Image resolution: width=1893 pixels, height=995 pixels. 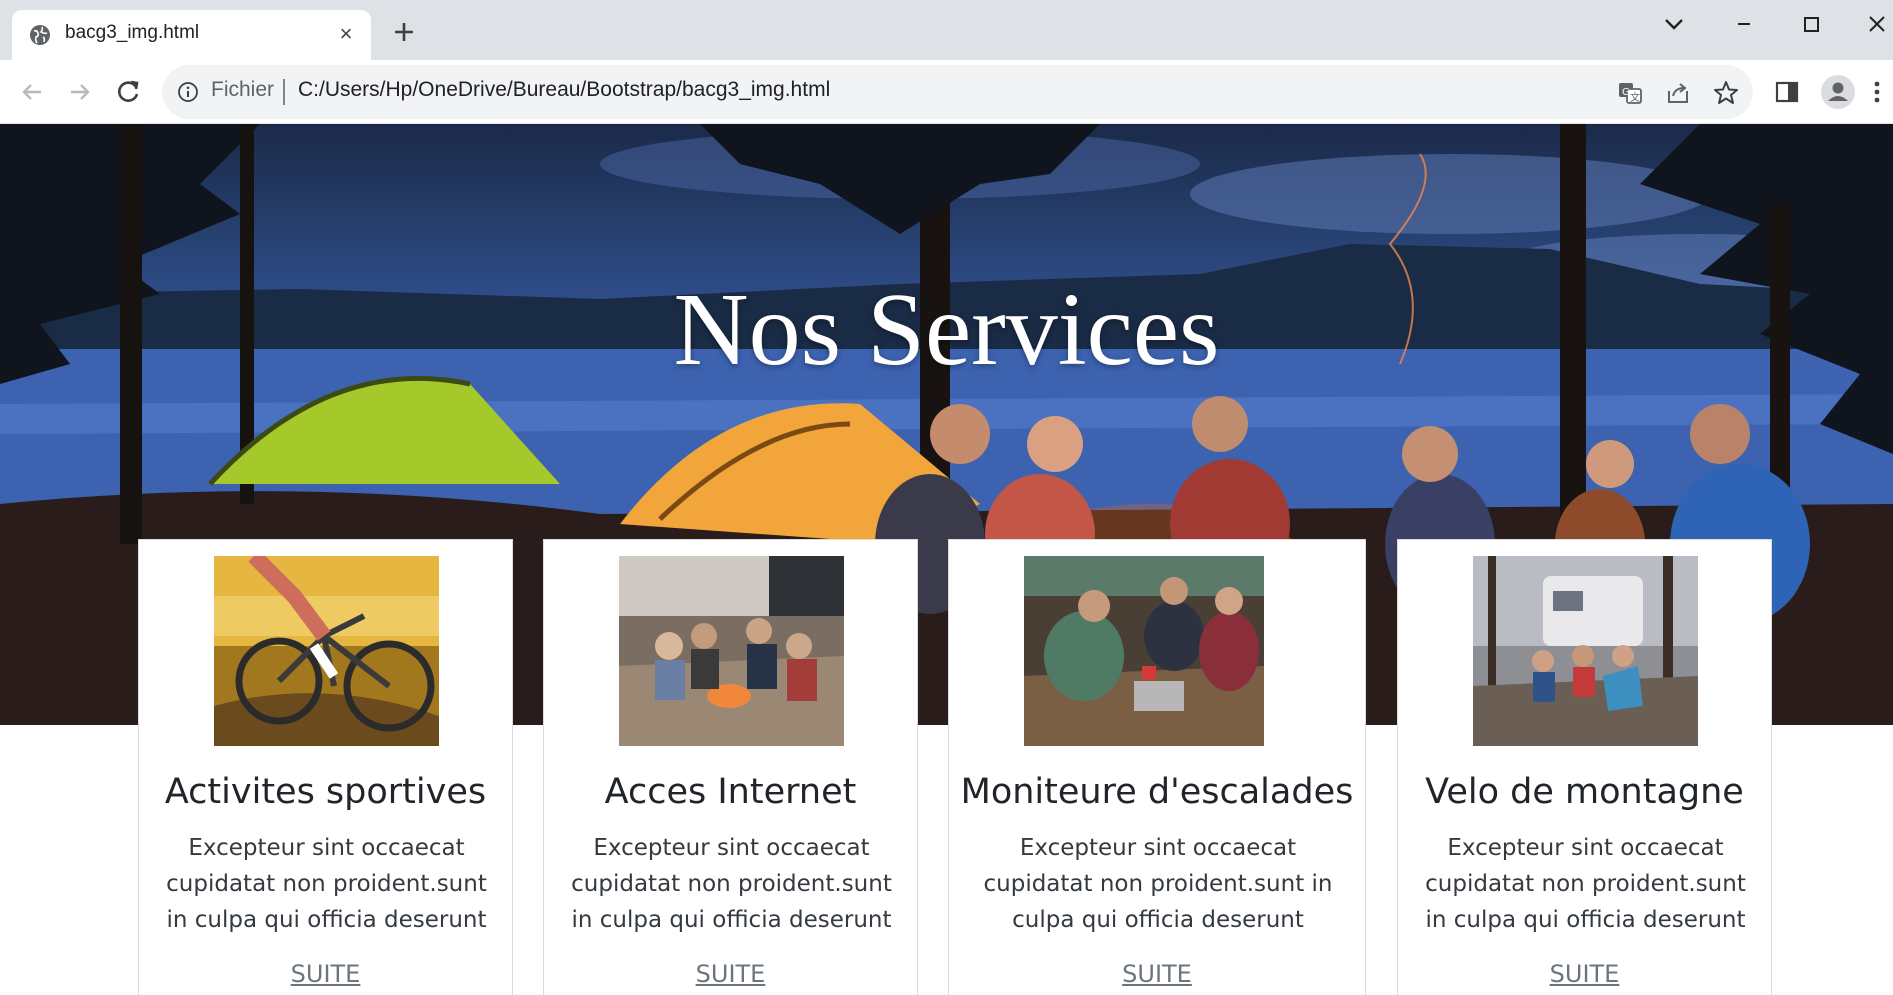 What do you see at coordinates (1744, 24) in the screenshot?
I see `minimize-icon` at bounding box center [1744, 24].